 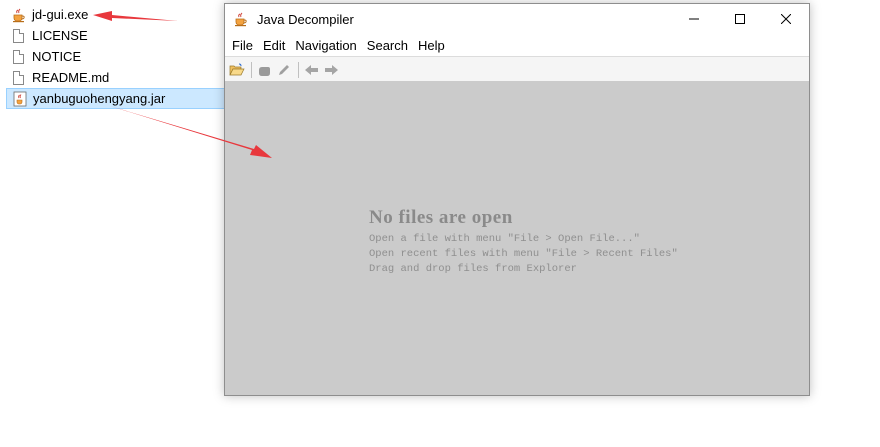 I want to click on toolbar, so click(x=517, y=69).